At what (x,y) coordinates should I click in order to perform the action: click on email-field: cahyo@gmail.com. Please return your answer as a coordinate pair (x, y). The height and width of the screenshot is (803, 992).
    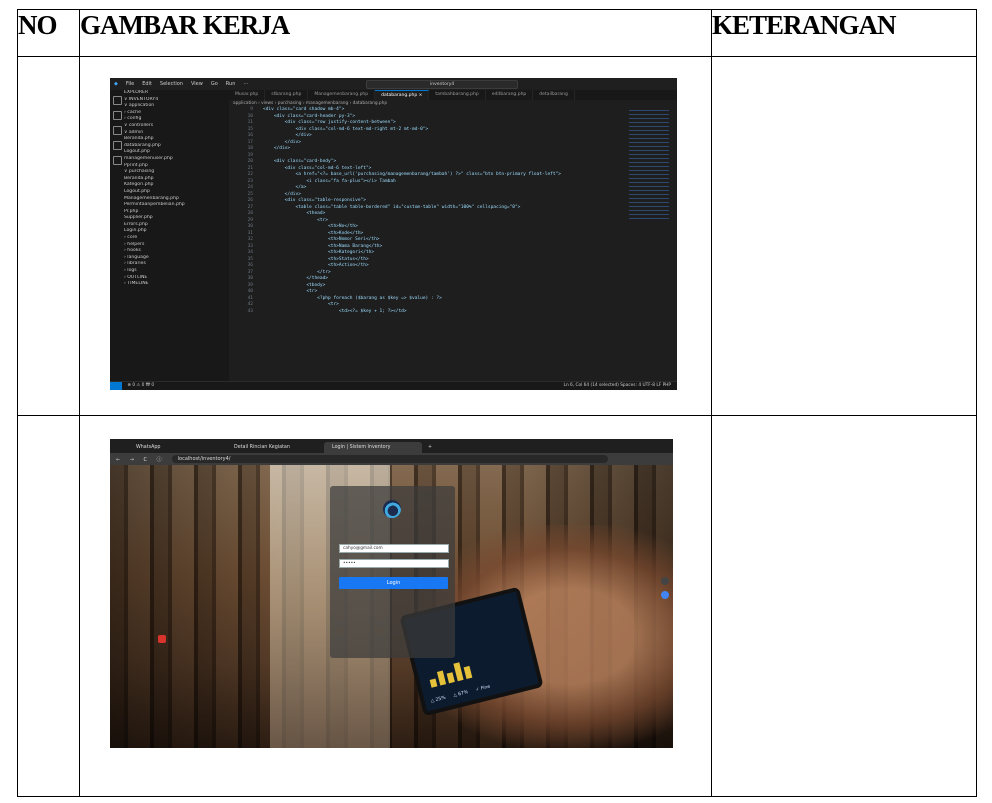
    Looking at the image, I should click on (394, 548).